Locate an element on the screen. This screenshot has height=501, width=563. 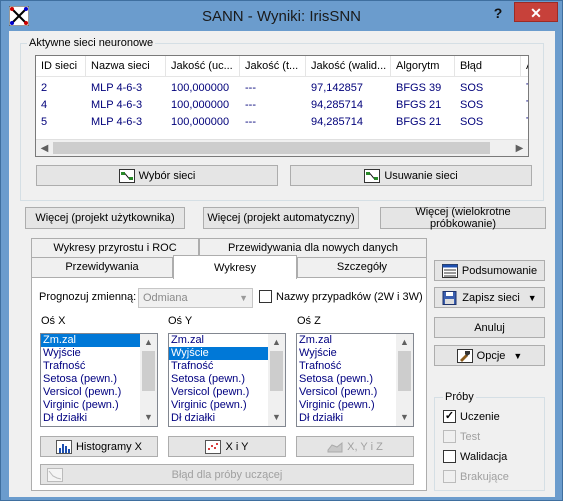
summary-button: Podsumowanie is located at coordinates (489, 270).